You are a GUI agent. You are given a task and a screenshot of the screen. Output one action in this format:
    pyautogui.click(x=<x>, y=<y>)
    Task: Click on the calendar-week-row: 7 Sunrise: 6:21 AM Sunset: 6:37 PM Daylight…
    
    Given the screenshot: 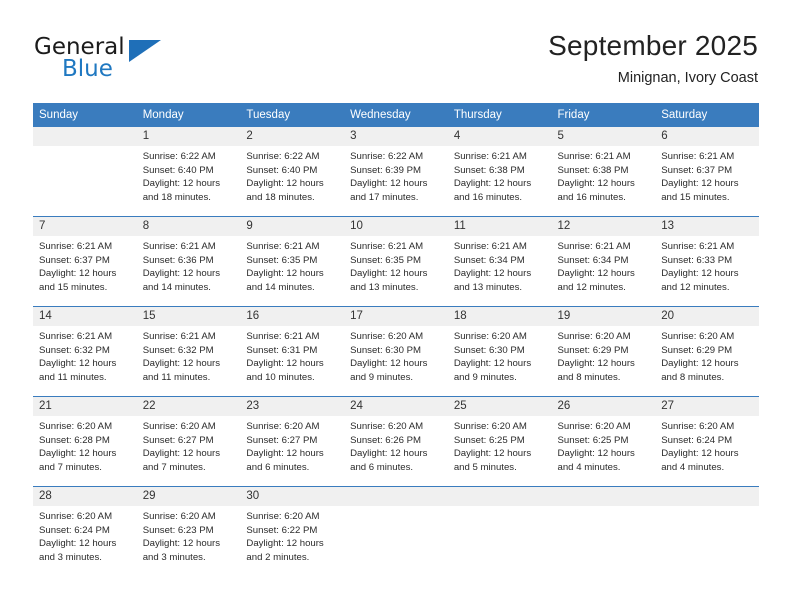 What is the action you would take?
    pyautogui.click(x=396, y=261)
    